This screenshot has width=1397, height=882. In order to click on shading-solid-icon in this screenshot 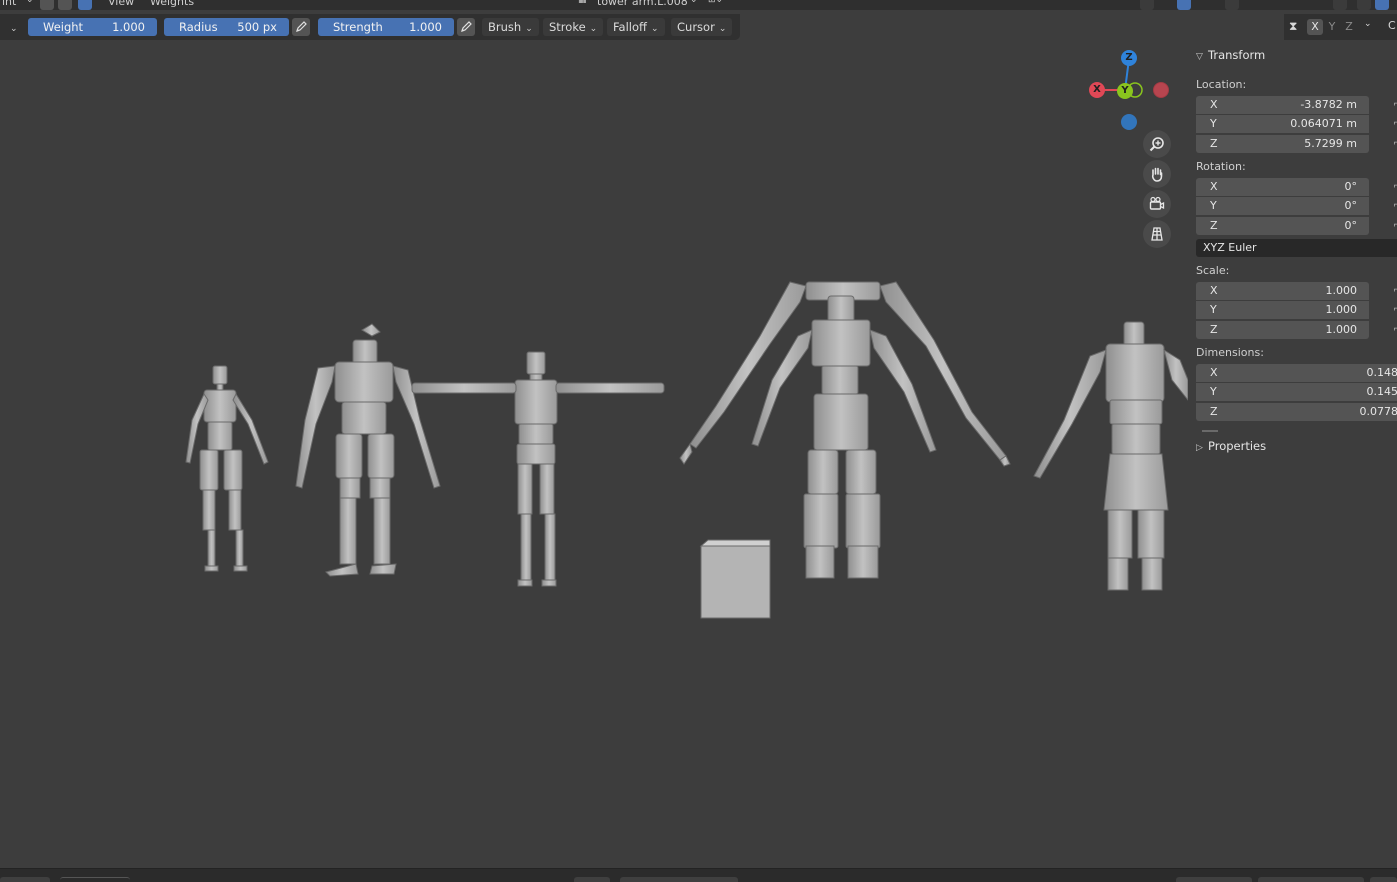, I will do `click(1382, 5)`.